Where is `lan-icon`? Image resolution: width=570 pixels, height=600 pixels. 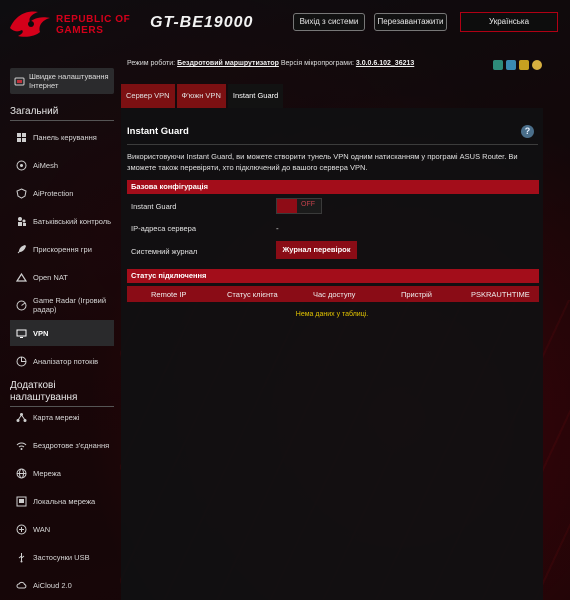 lan-icon is located at coordinates (21, 501).